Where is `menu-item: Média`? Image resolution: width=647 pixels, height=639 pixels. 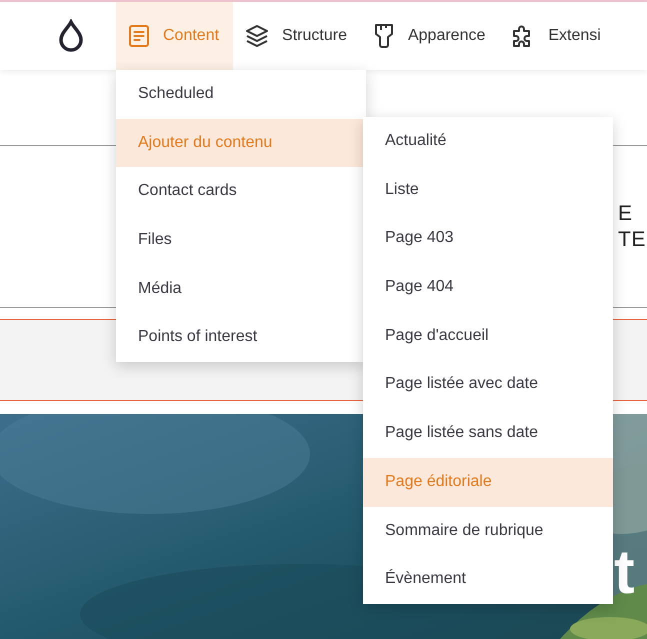
menu-item: Média is located at coordinates (241, 289).